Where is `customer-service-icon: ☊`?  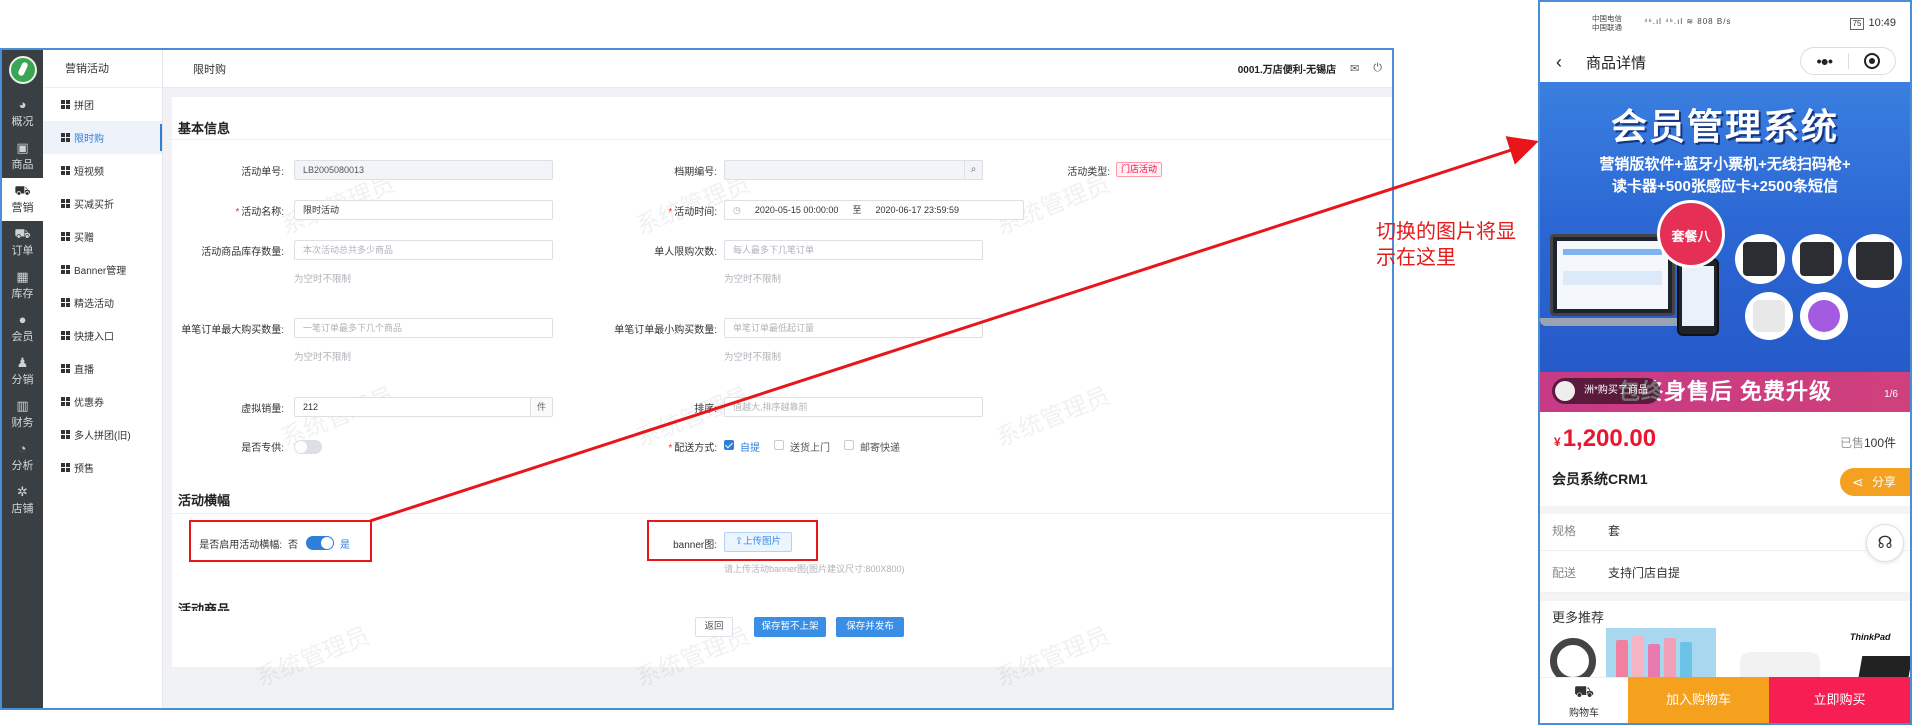 customer-service-icon: ☊ is located at coordinates (1885, 543).